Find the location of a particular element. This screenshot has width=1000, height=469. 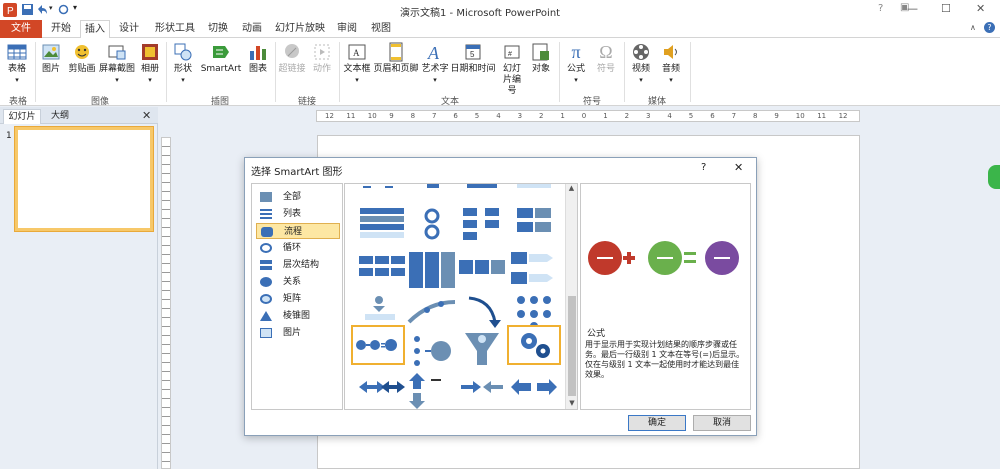

slide-number-button: # 幻灯片编号 is located at coordinates (512, 69).